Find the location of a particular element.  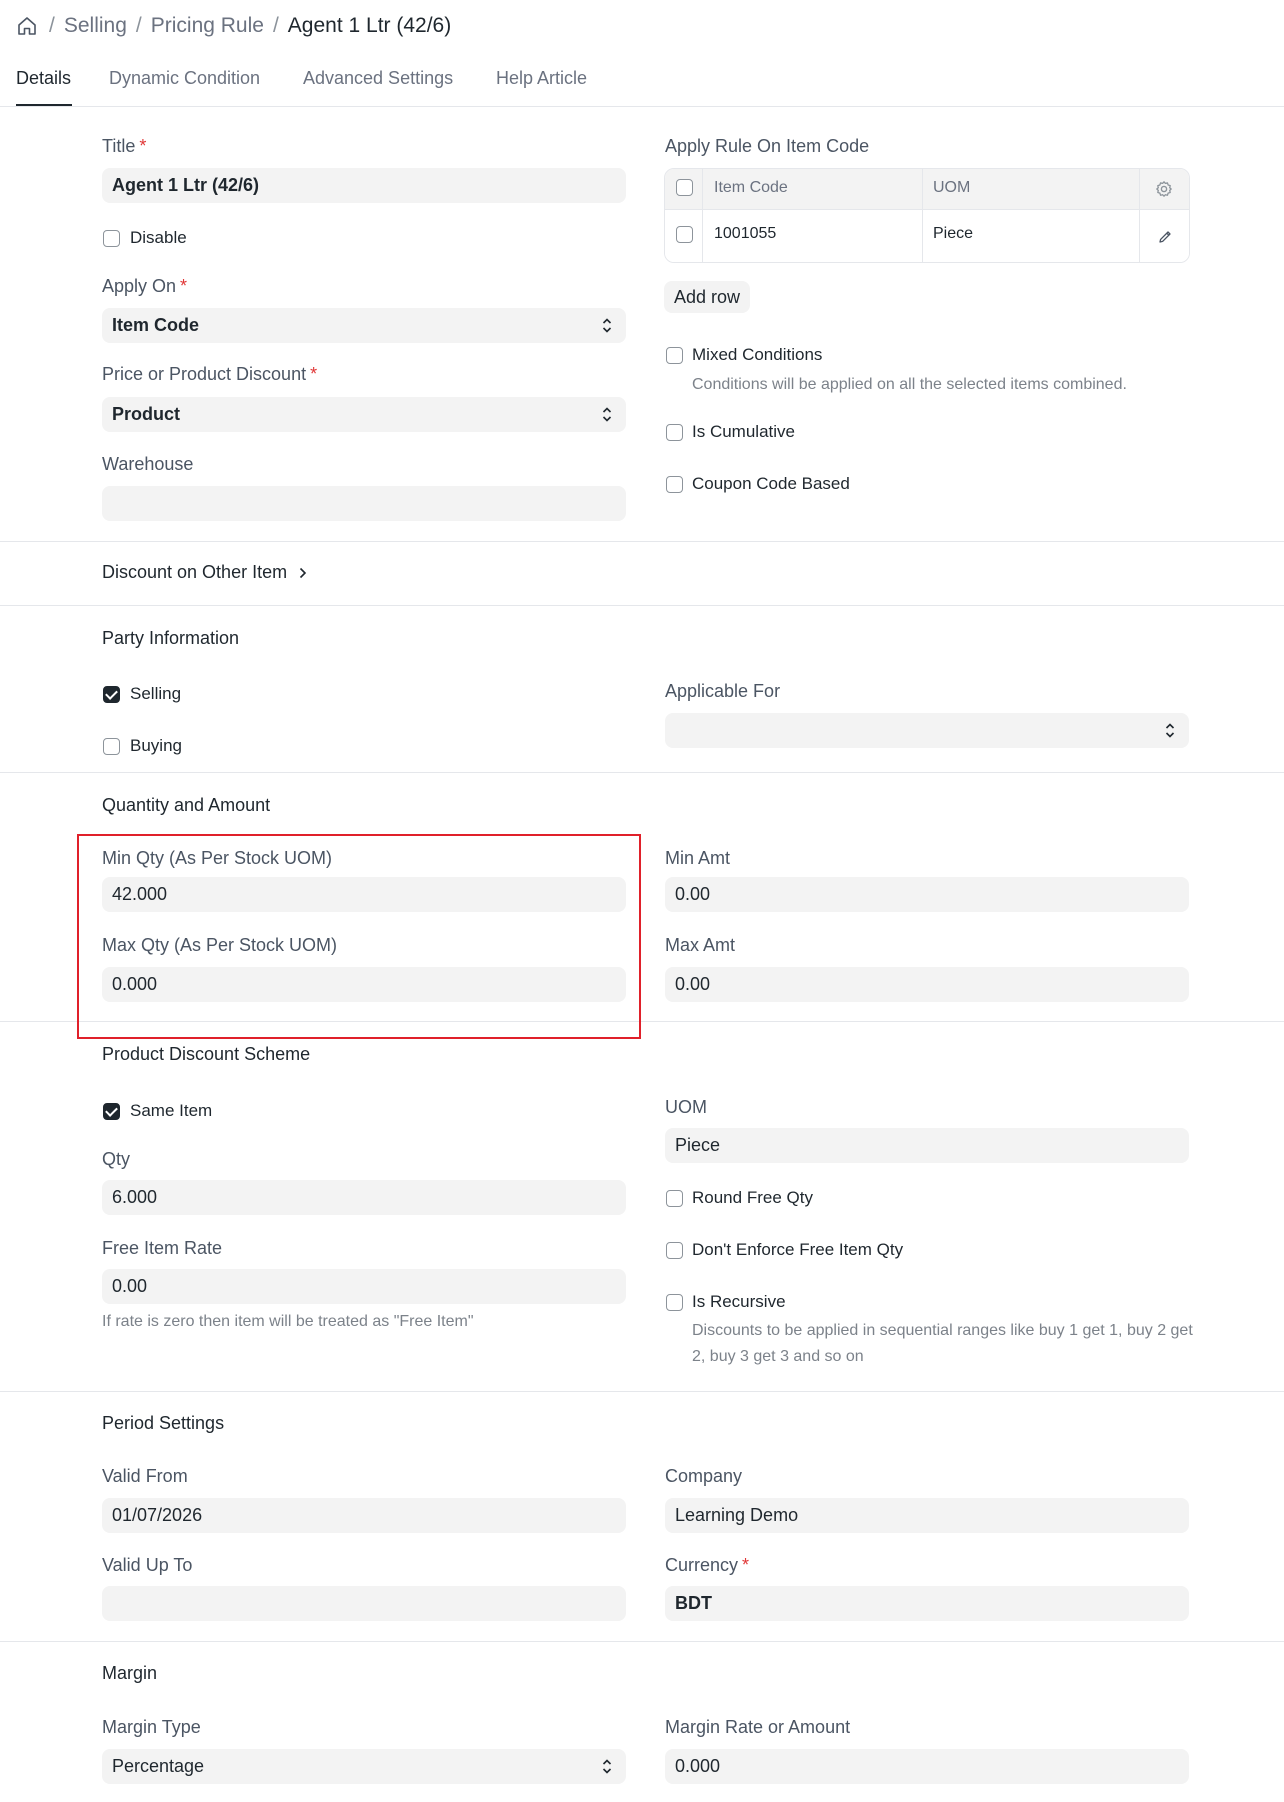

applicable-for-select is located at coordinates (927, 730).